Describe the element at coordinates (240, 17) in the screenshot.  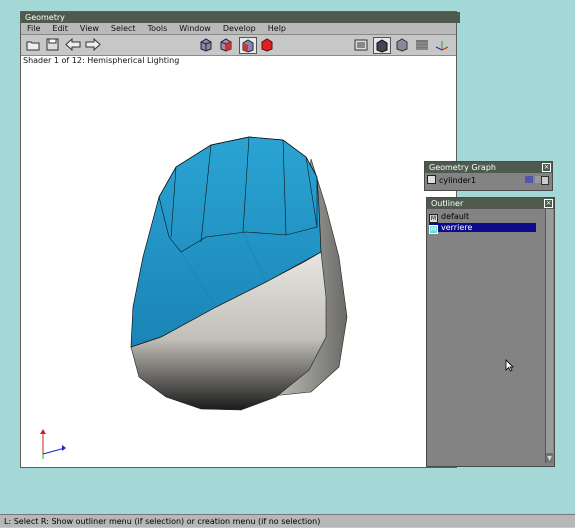
I see `window-title: Geometry` at that location.